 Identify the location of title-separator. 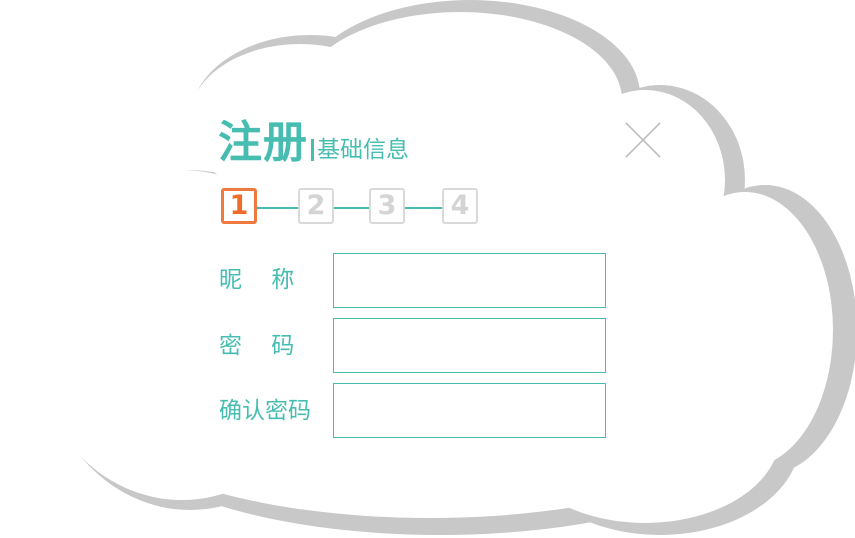
(312, 150).